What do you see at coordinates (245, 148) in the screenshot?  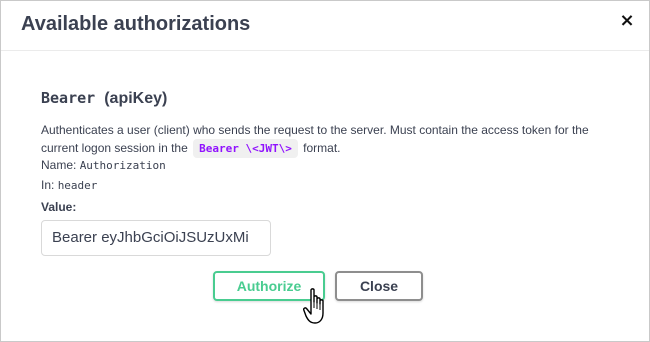 I see `description-code: Bearer \<JWT\>` at bounding box center [245, 148].